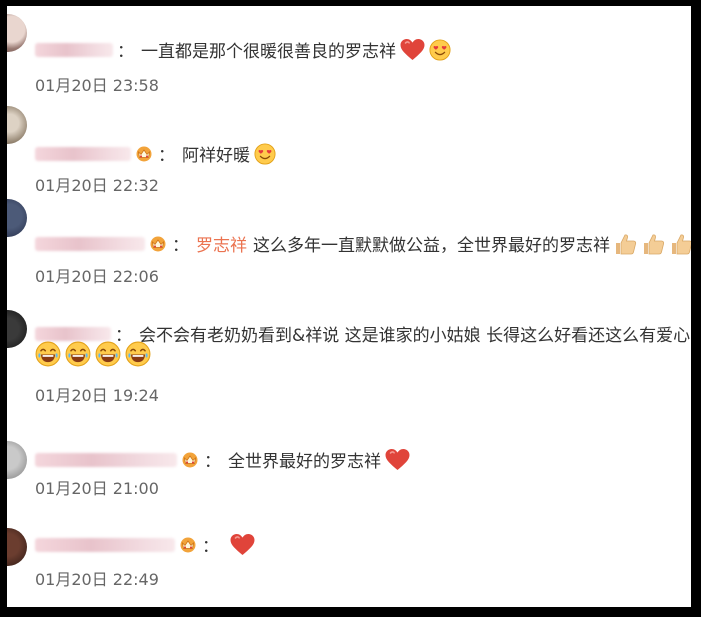  What do you see at coordinates (268, 52) in the screenshot?
I see `comment-text: 一直都是那个很暖很善良的罗志祥` at bounding box center [268, 52].